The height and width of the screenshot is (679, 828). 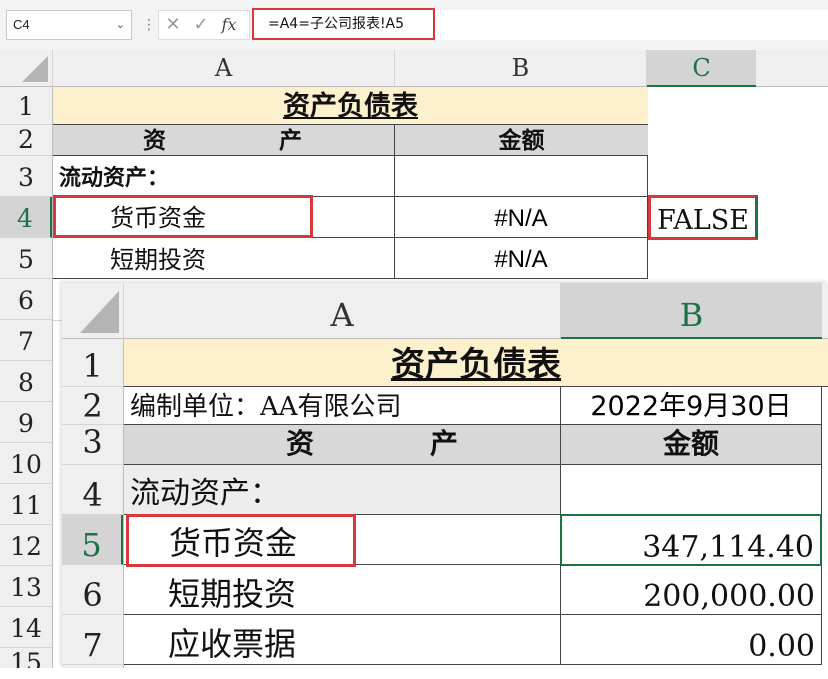 What do you see at coordinates (521, 258) in the screenshot?
I see `cell-b5-na: #N/A` at bounding box center [521, 258].